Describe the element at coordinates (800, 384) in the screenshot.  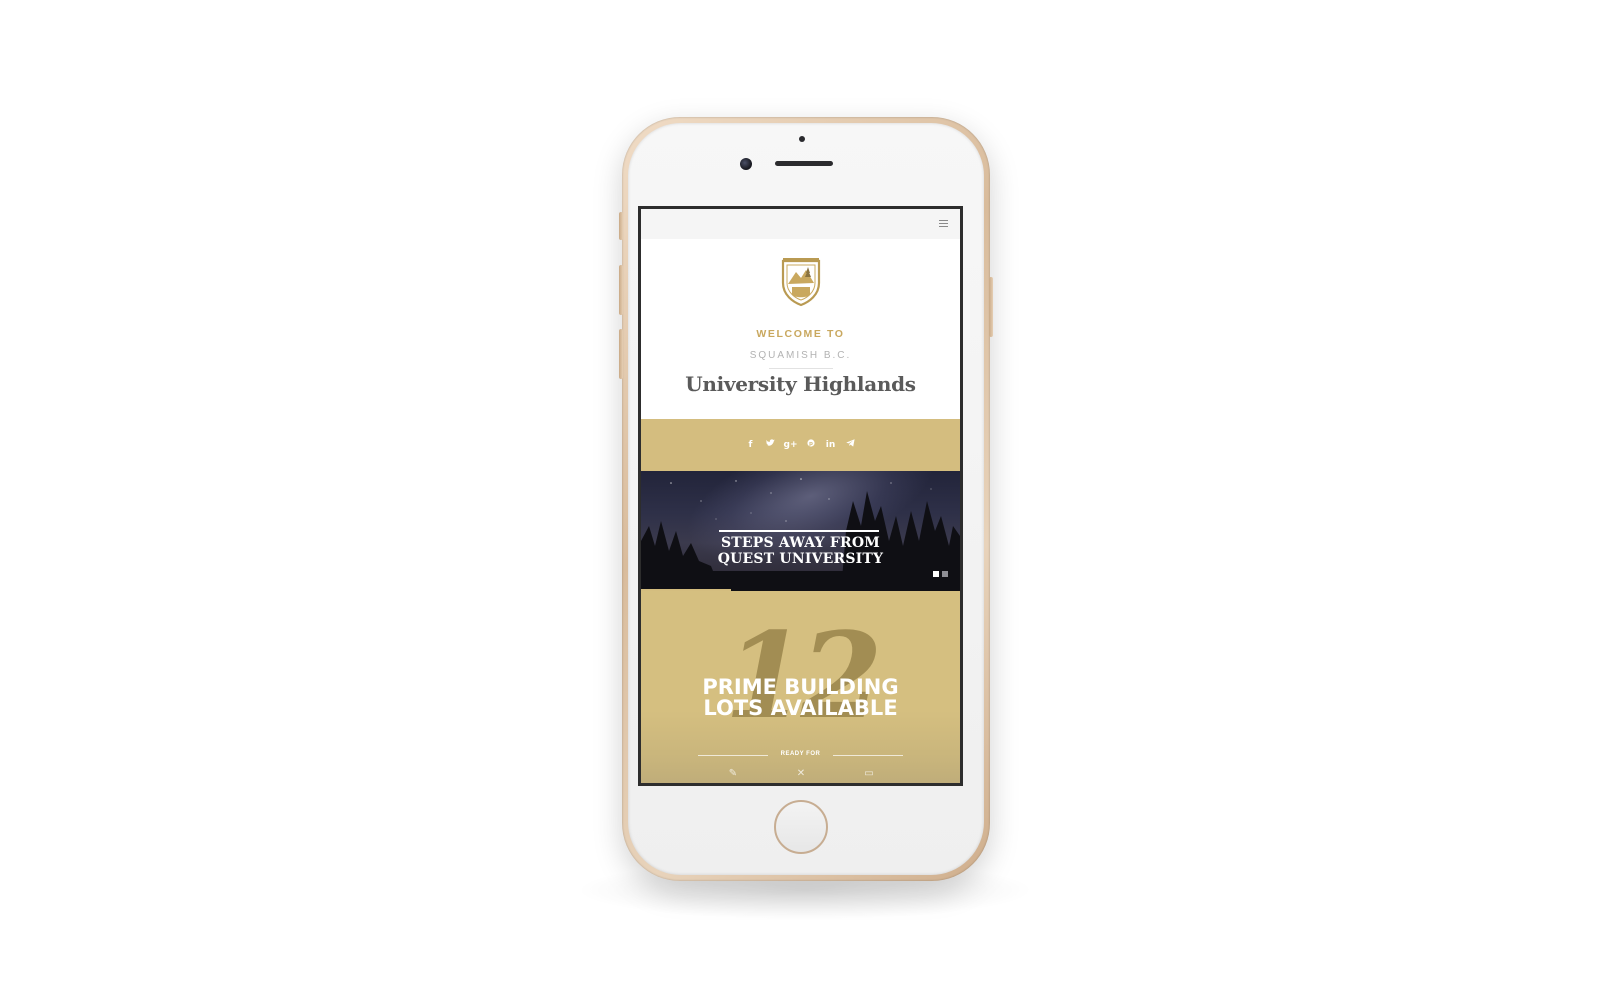
I see `page-title: University Highlands` at that location.